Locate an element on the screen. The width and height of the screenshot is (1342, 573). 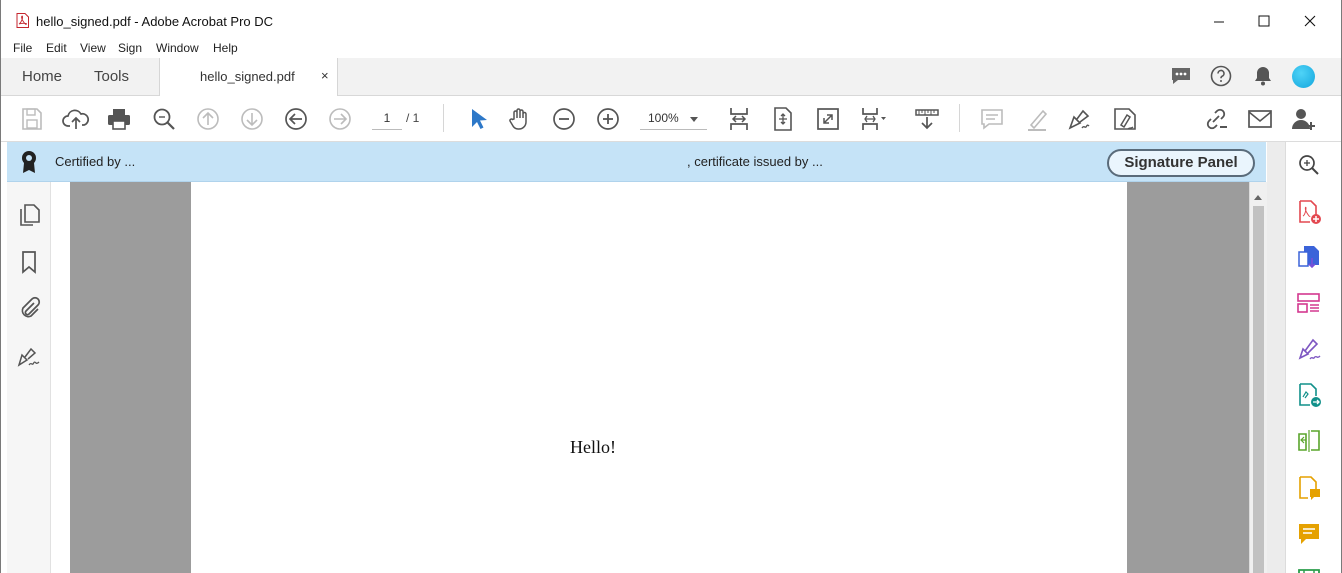
close-window-button is located at coordinates (1310, 21).